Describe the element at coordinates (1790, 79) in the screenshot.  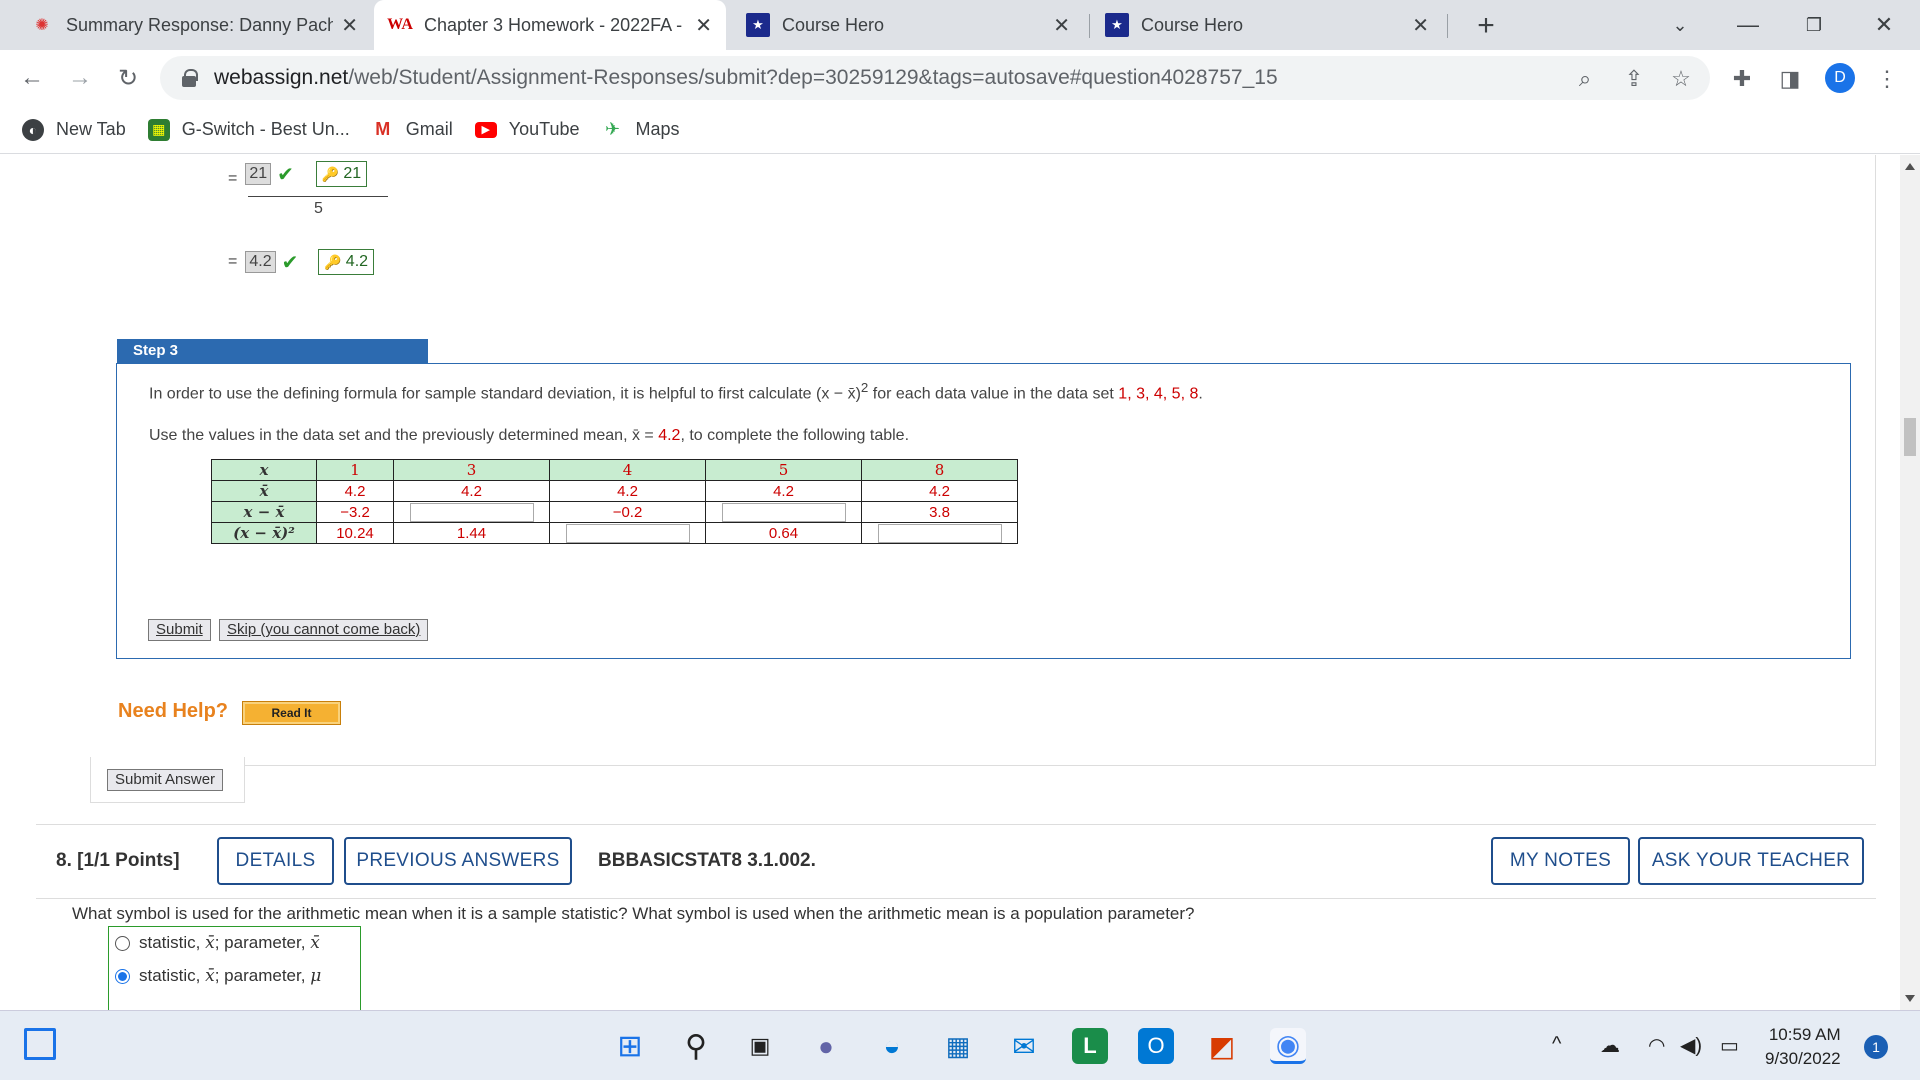
I see `side-panel-icon: ◨` at that location.